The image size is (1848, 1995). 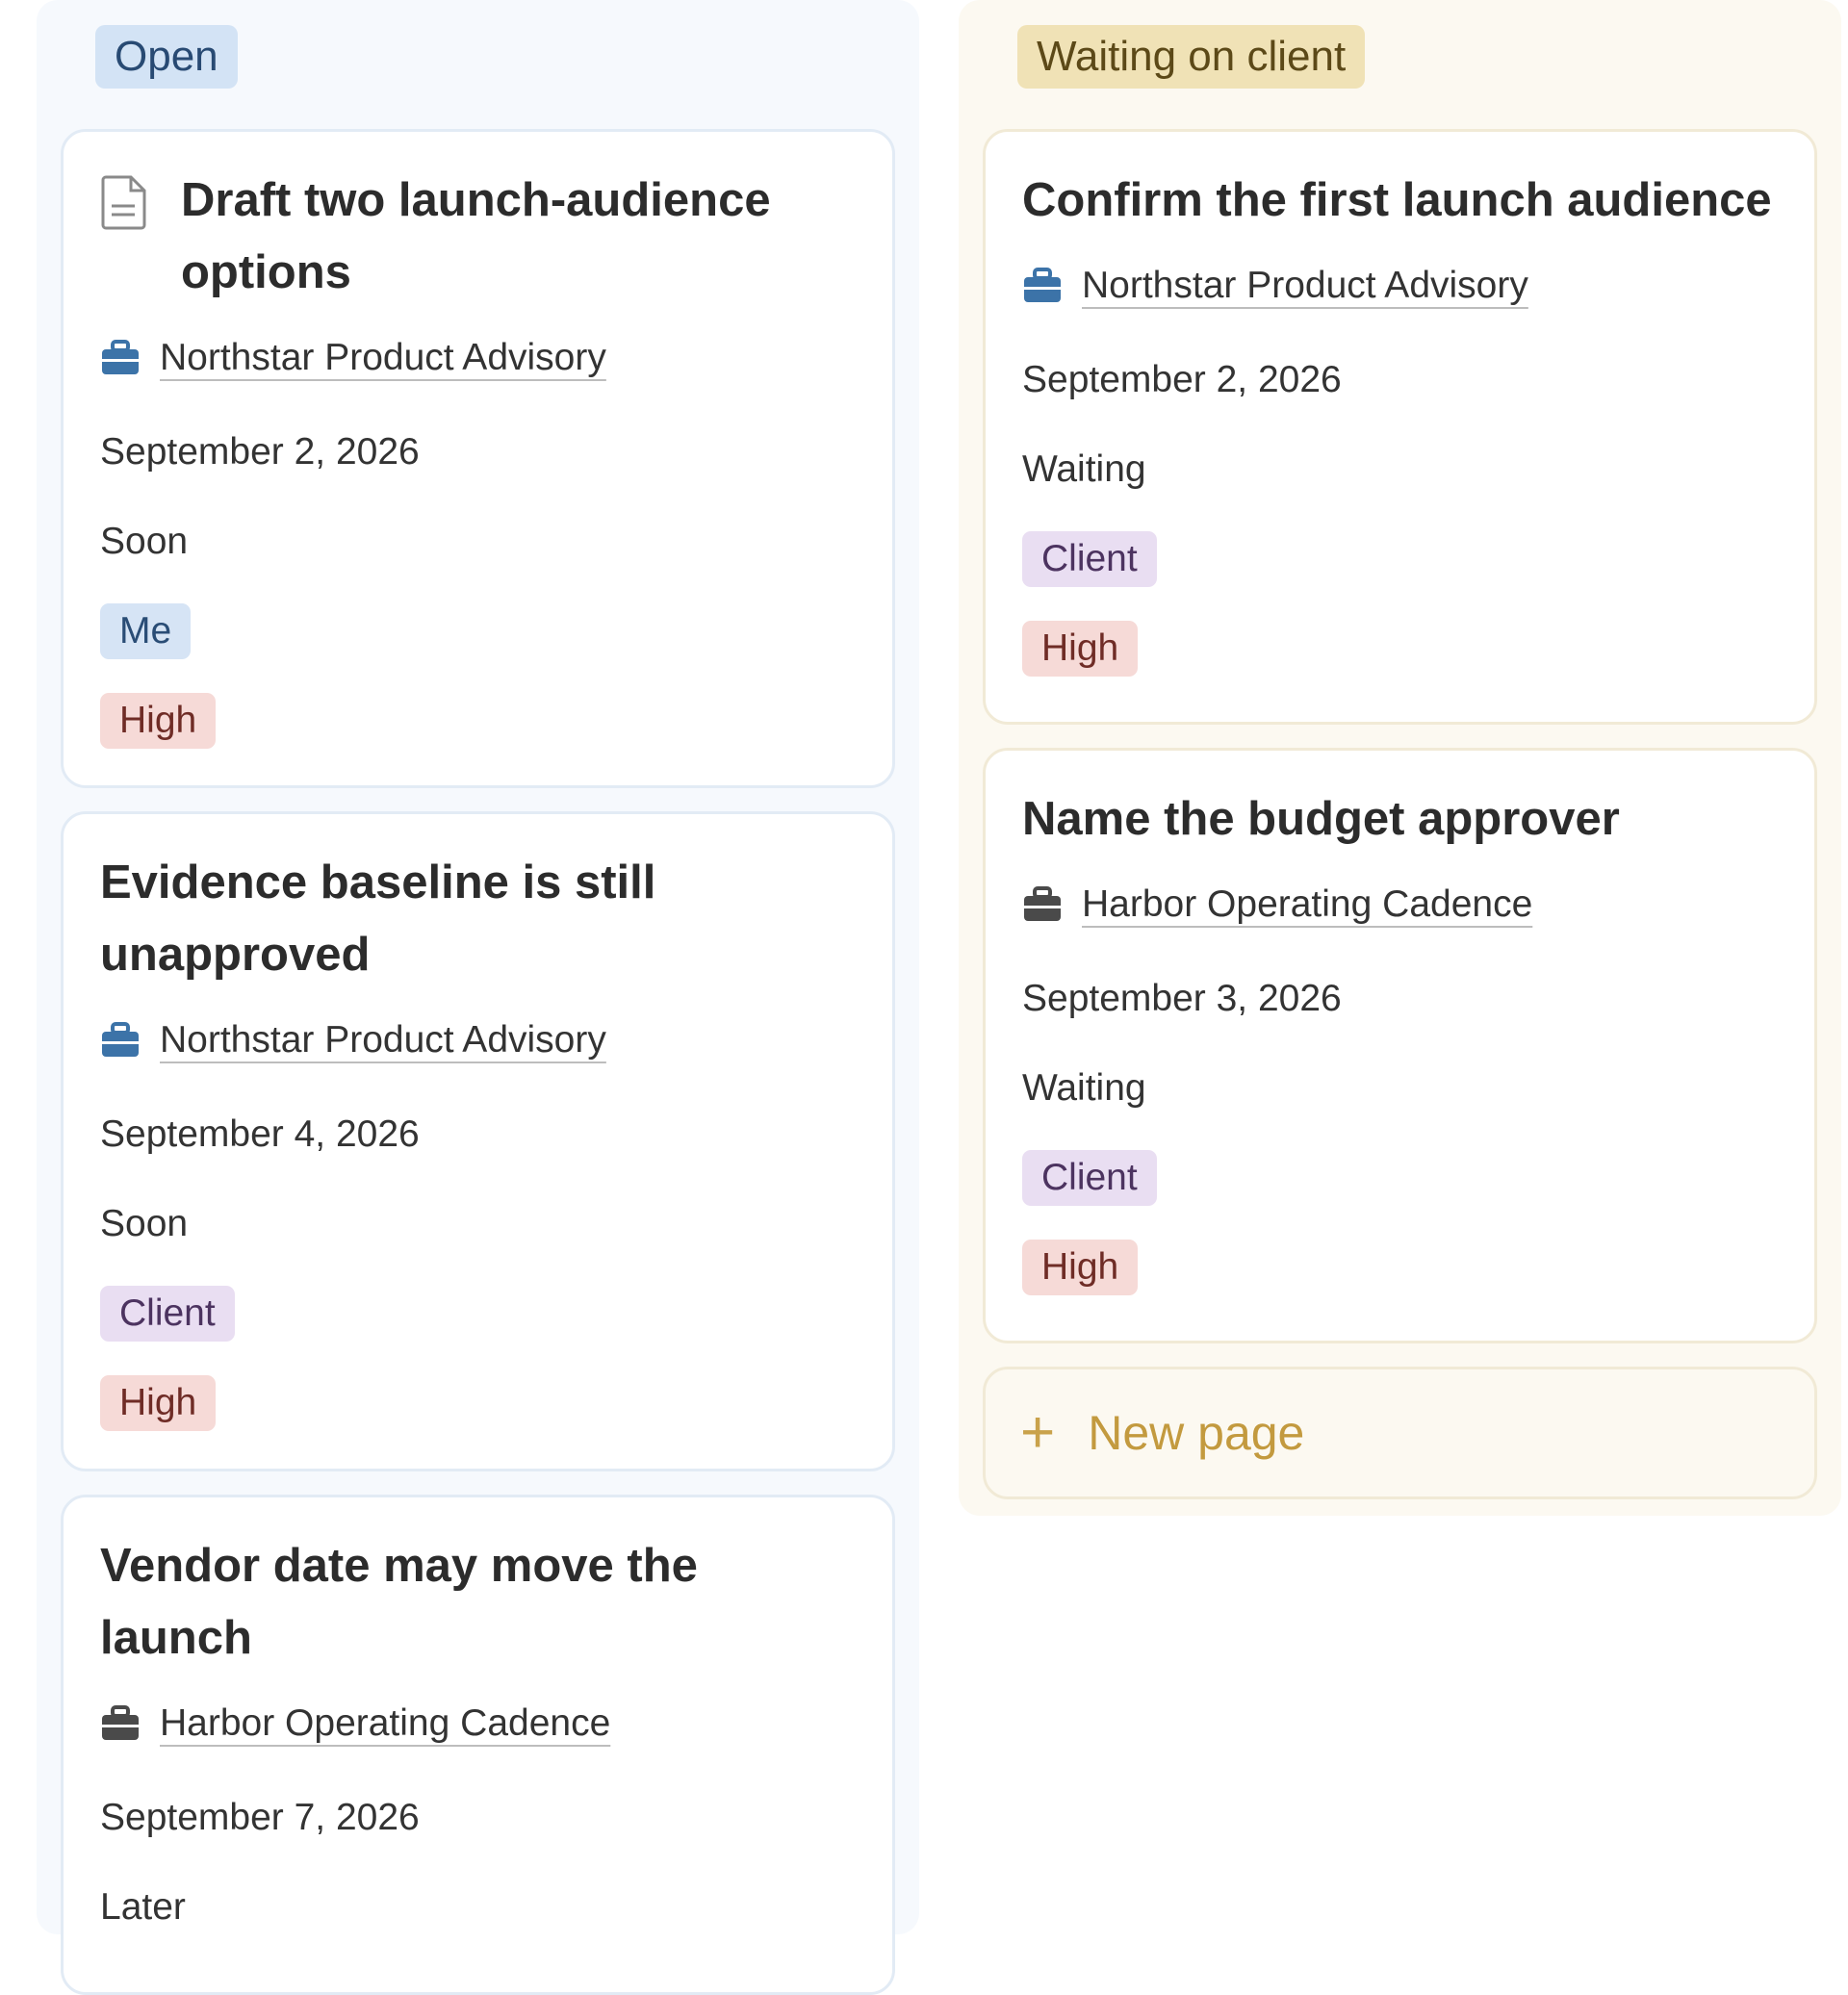 I want to click on card-title: Vendor date may move the launch, so click(x=478, y=1602).